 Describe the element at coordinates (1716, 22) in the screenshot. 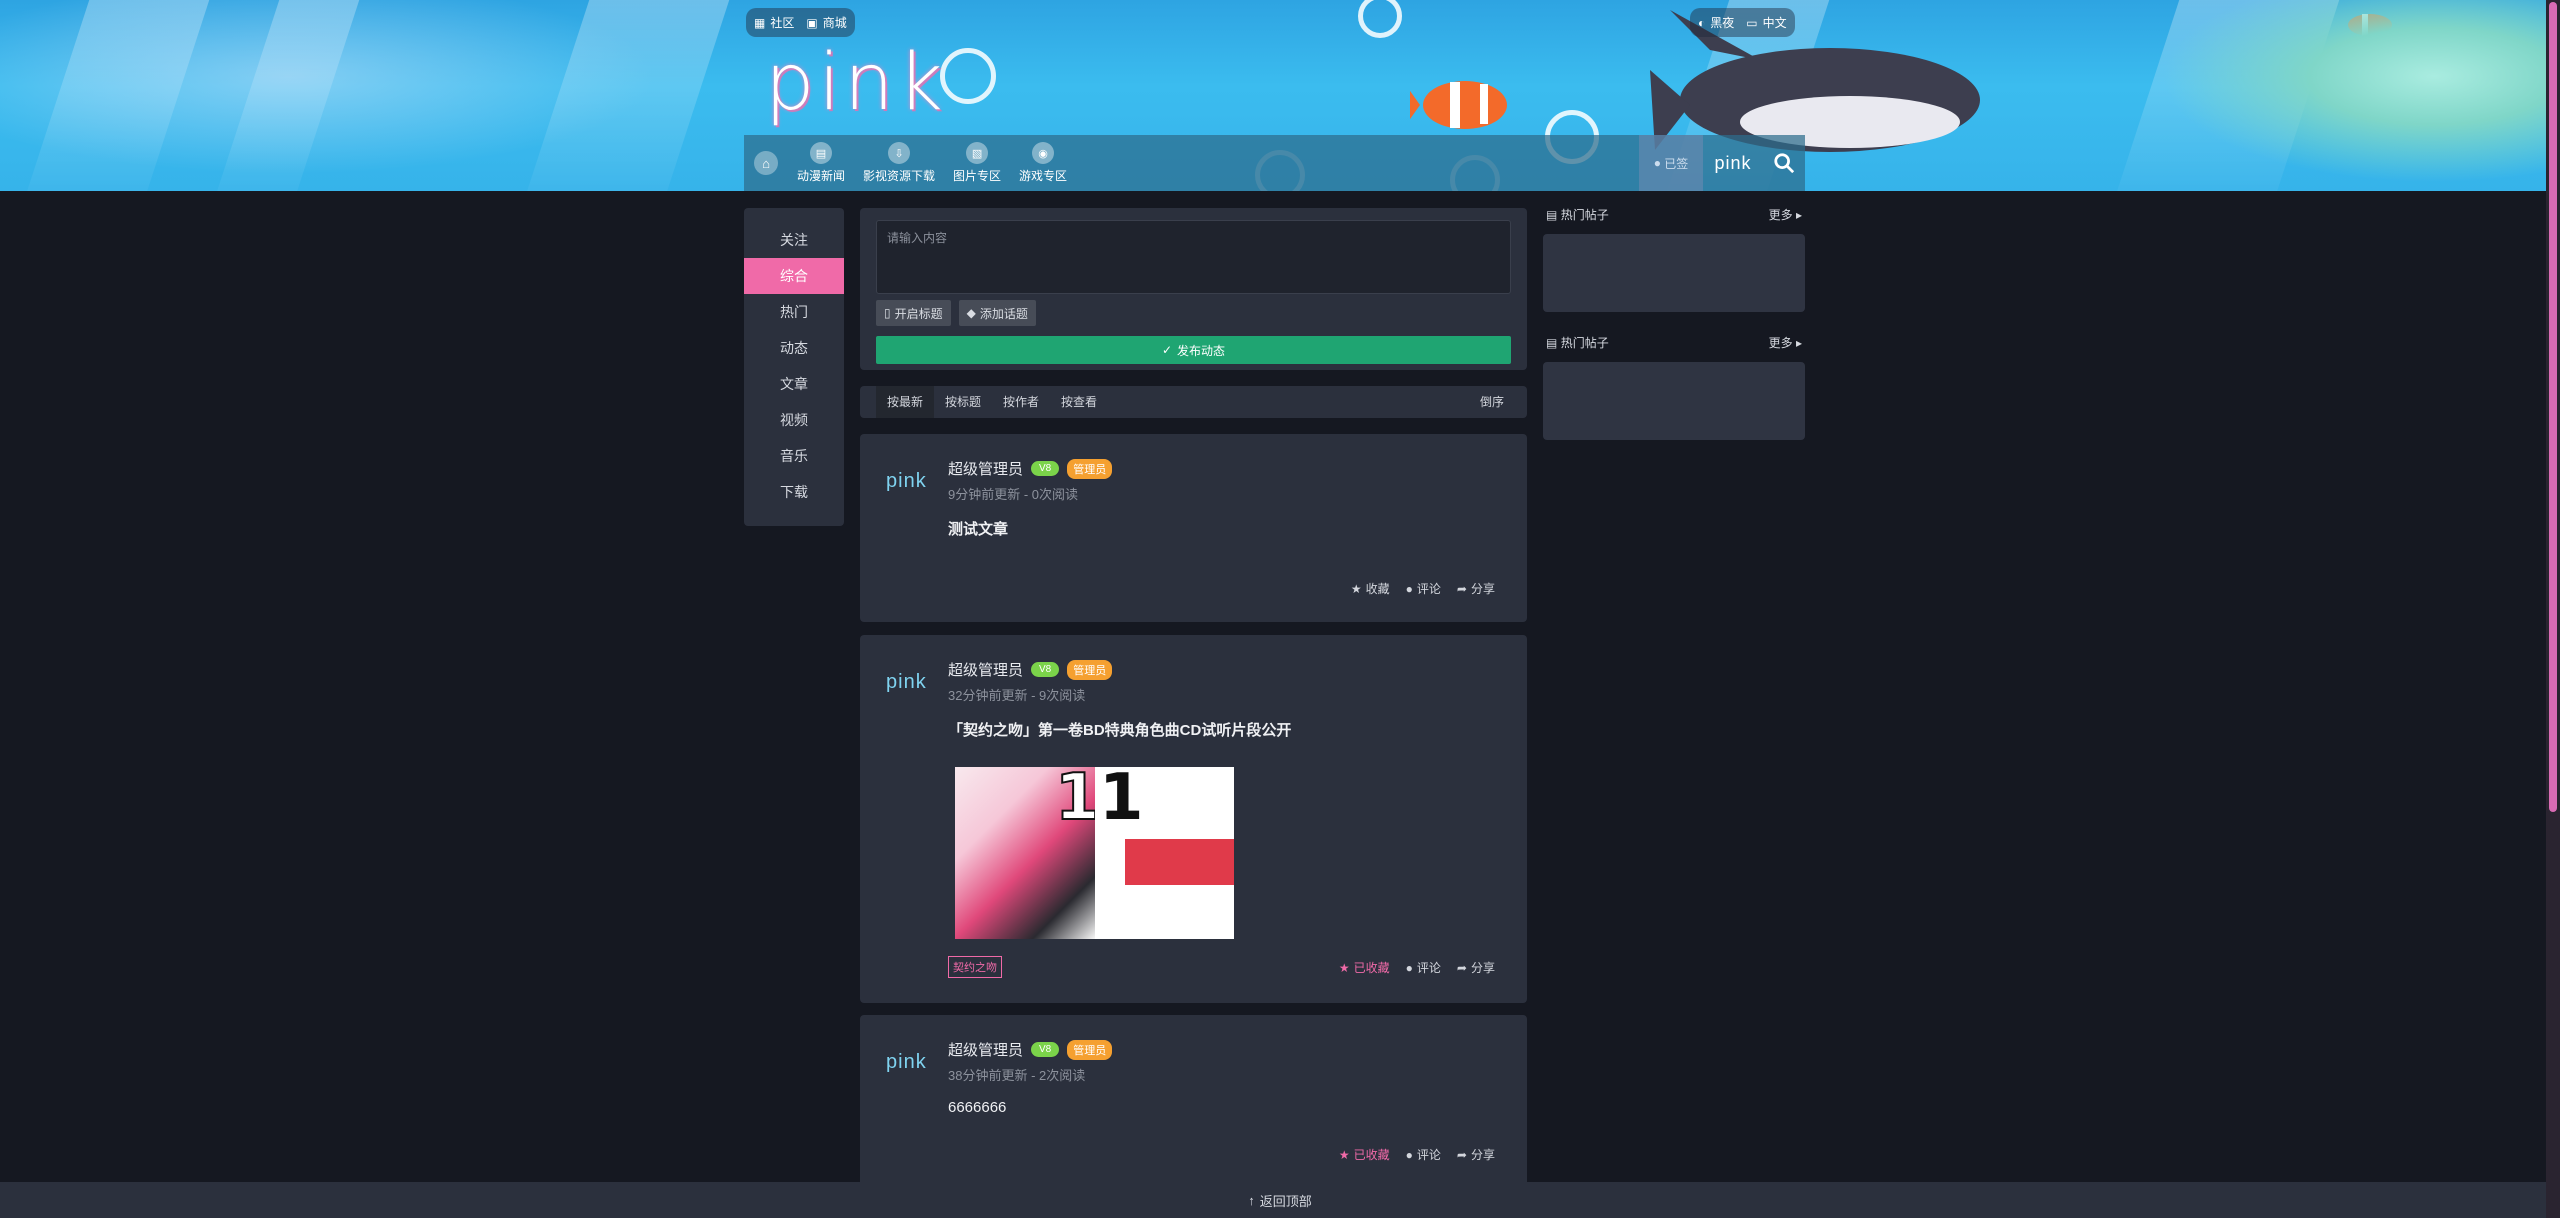

I see `night-mode-toggle: ◐ 黑夜` at that location.